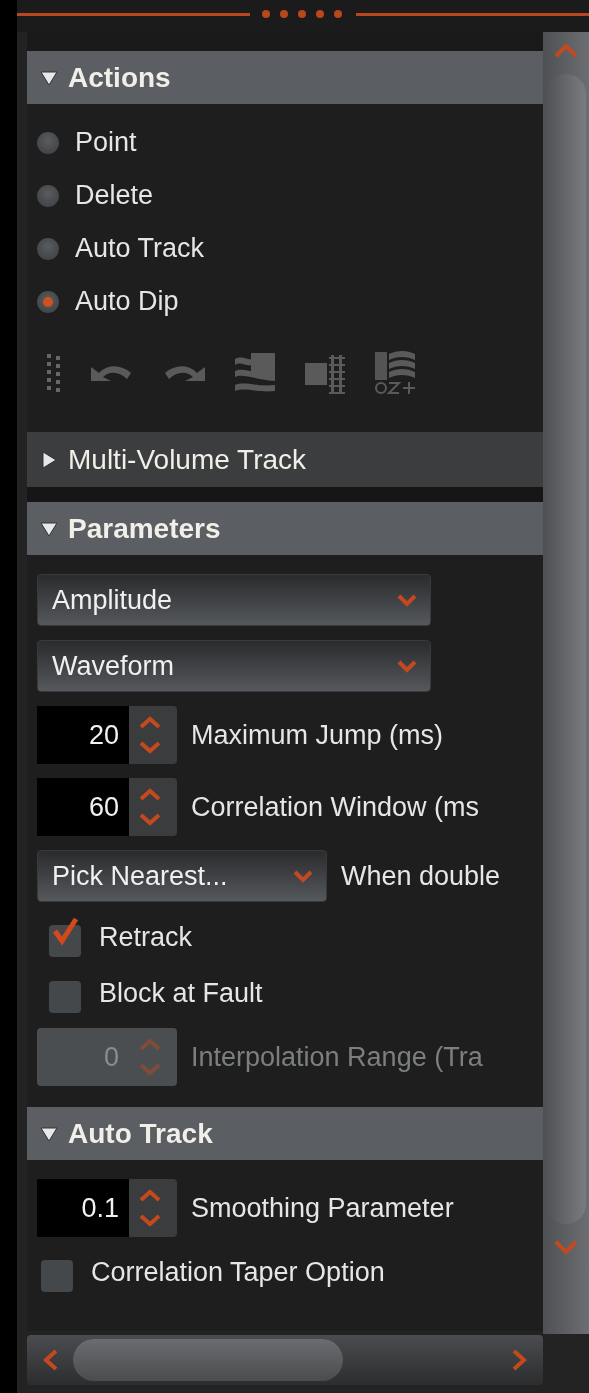  Describe the element at coordinates (107, 735) in the screenshot. I see `number-spinner: 20` at that location.